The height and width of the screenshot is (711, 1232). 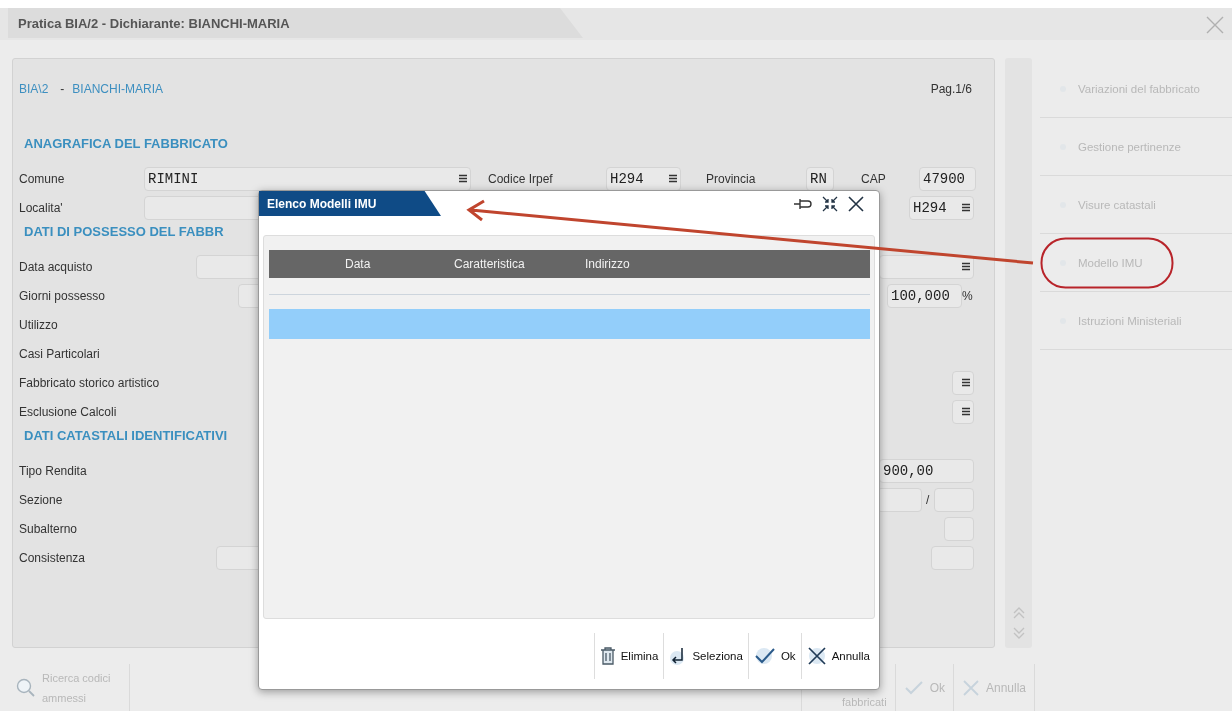 I want to click on field-label: Casi Particolari, so click(x=60, y=353).